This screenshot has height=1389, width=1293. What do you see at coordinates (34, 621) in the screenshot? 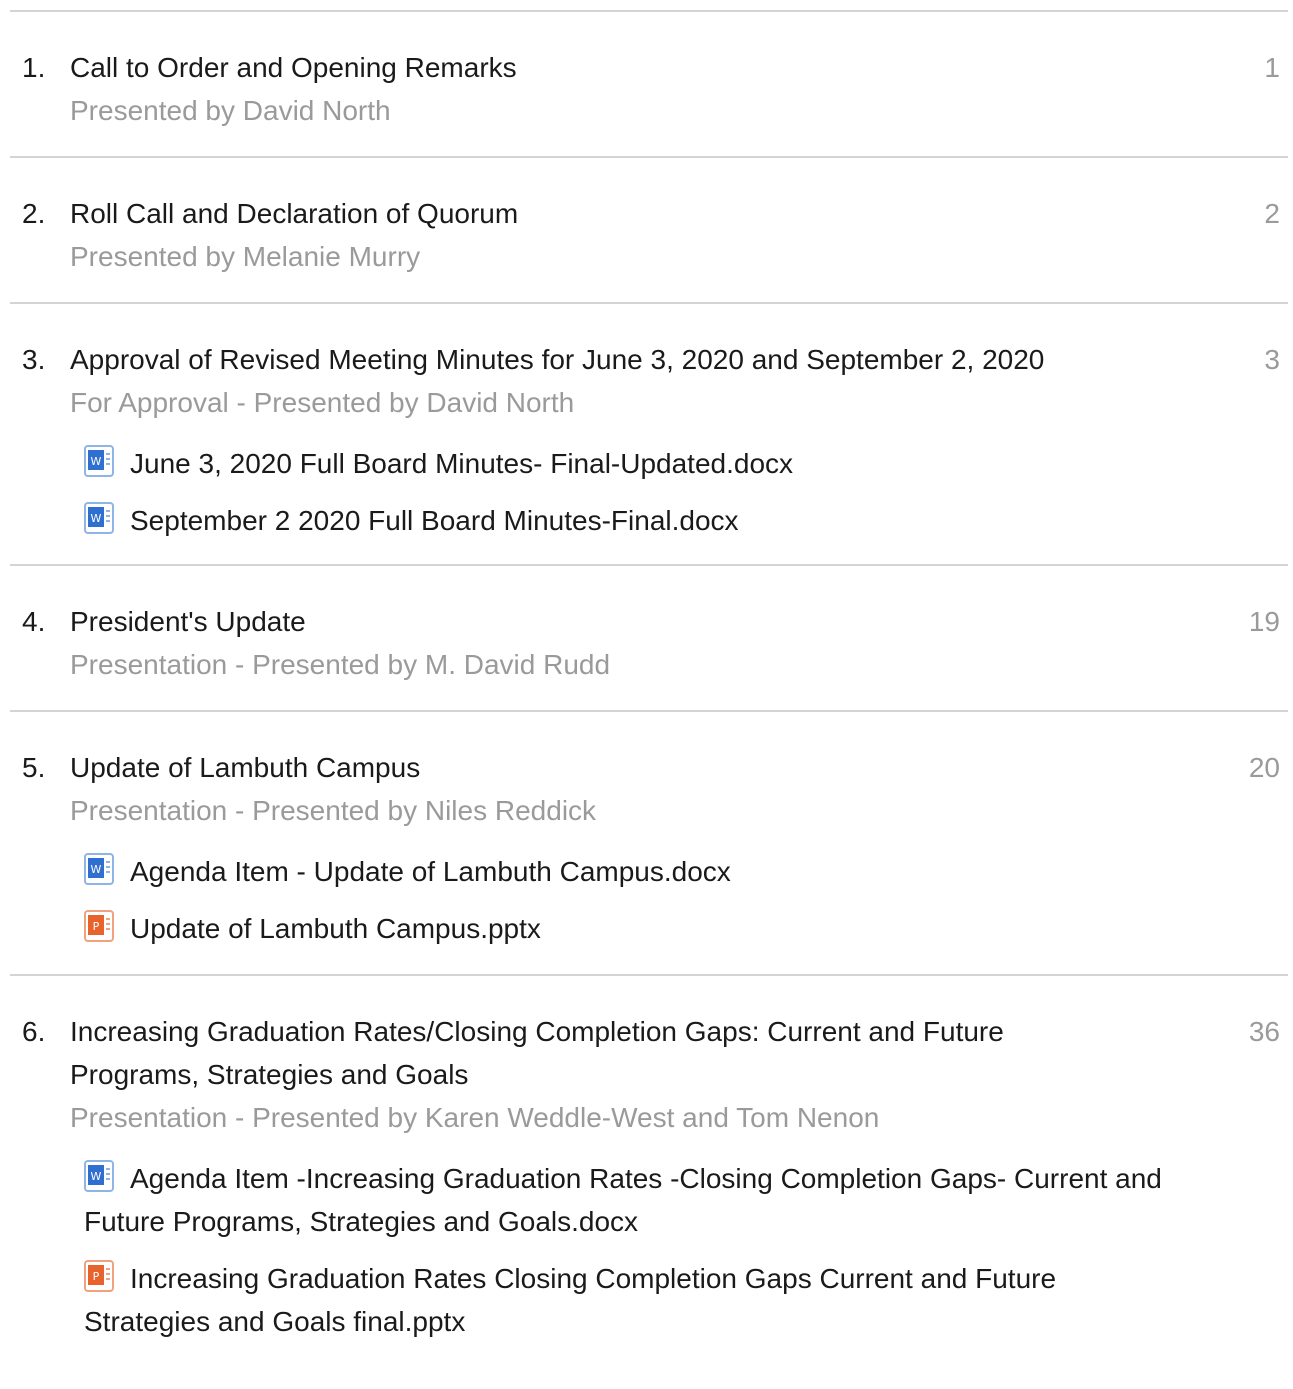
I see `item-number: 4.` at bounding box center [34, 621].